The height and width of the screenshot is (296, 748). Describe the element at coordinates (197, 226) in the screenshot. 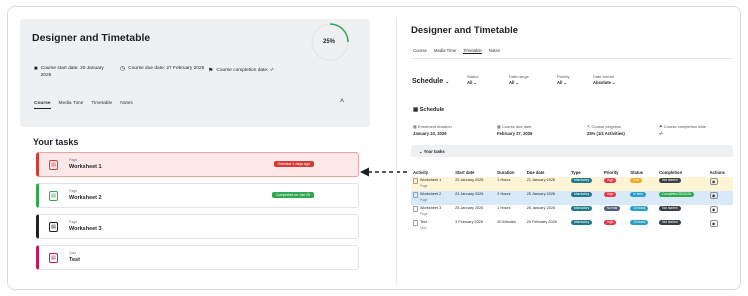

I see `task-card: ▤ Page Worksheet 3` at that location.